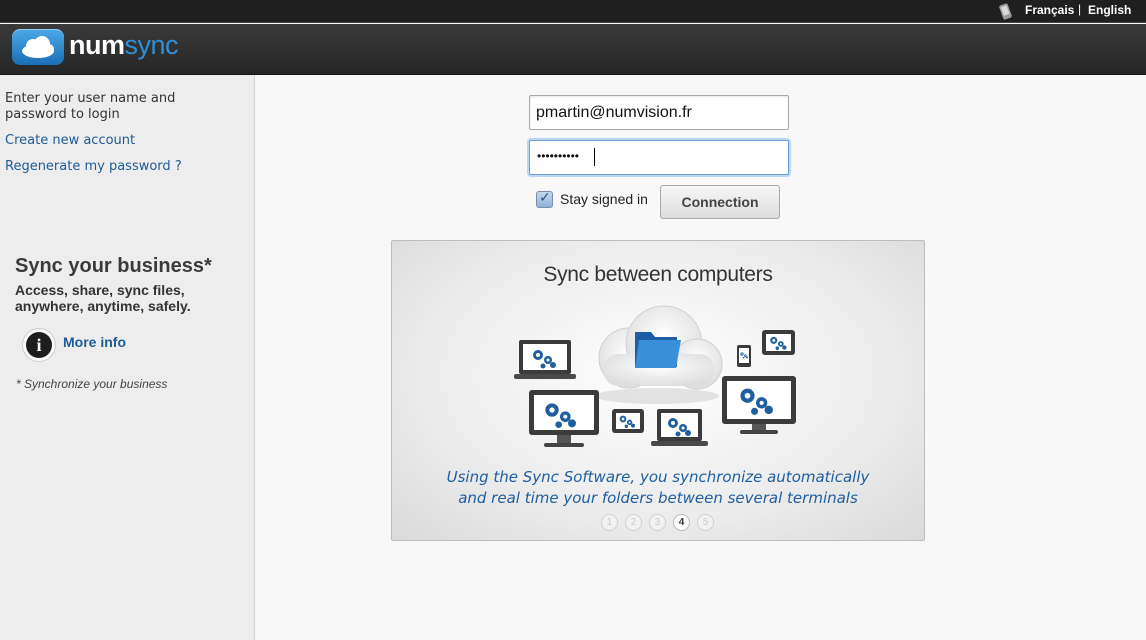  I want to click on promo-title: Sync your business*, so click(113, 266).